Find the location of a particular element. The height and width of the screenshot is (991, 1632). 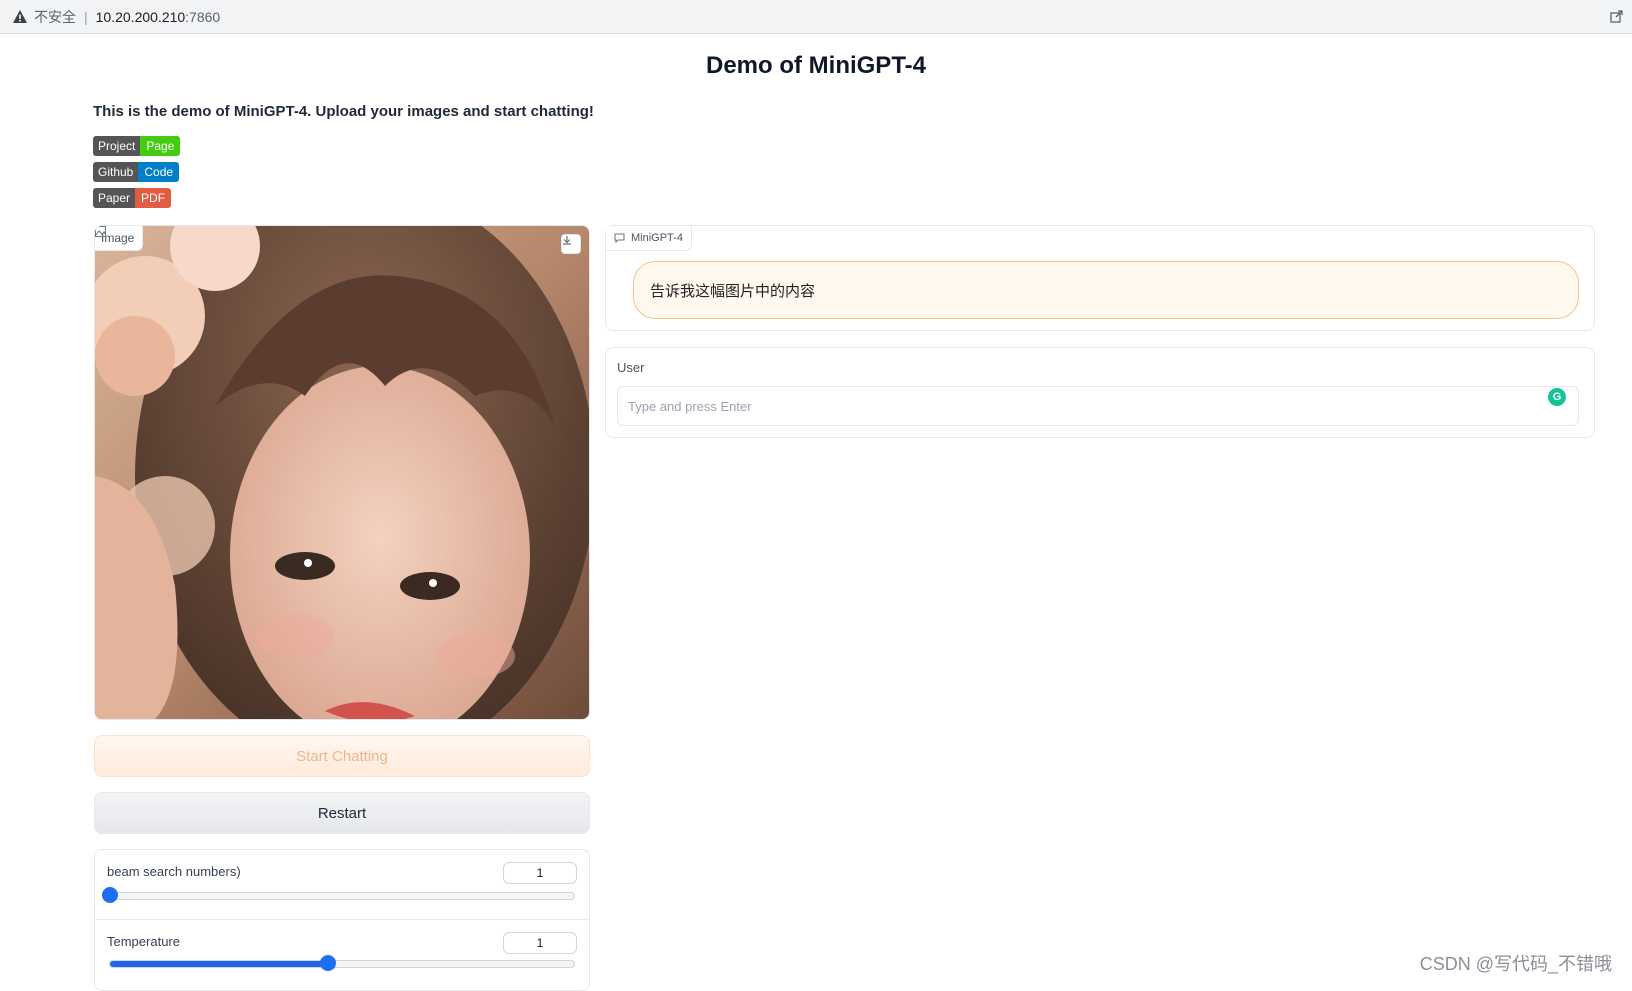

settings-panel: beam search numbers) 1 Temperature 1 is located at coordinates (342, 920).